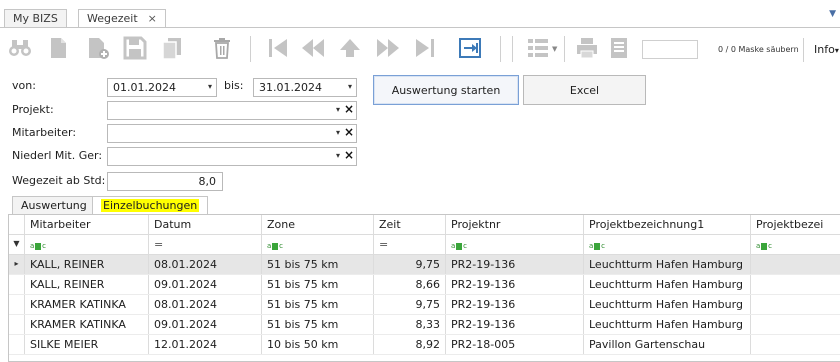  I want to click on cell-projektbezeichnung1: Pavillon Gartenschau, so click(667, 344).